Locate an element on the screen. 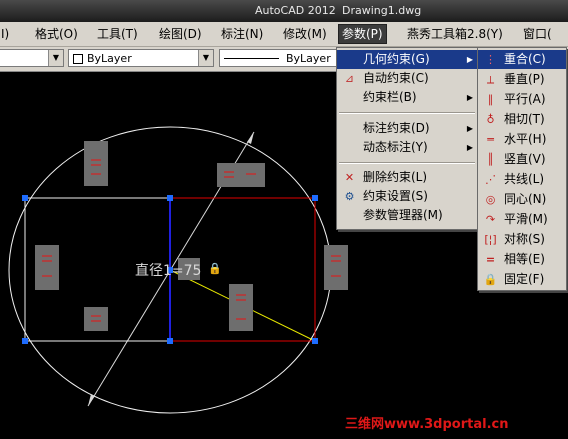 The width and height of the screenshot is (568, 439). menu-modify: 修改(M) is located at coordinates (305, 34).